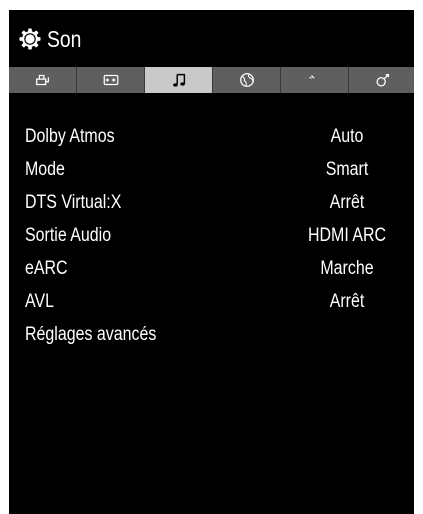  What do you see at coordinates (211, 137) in the screenshot?
I see `setting-row-dolby-atmos: Dolby Atmos Auto` at bounding box center [211, 137].